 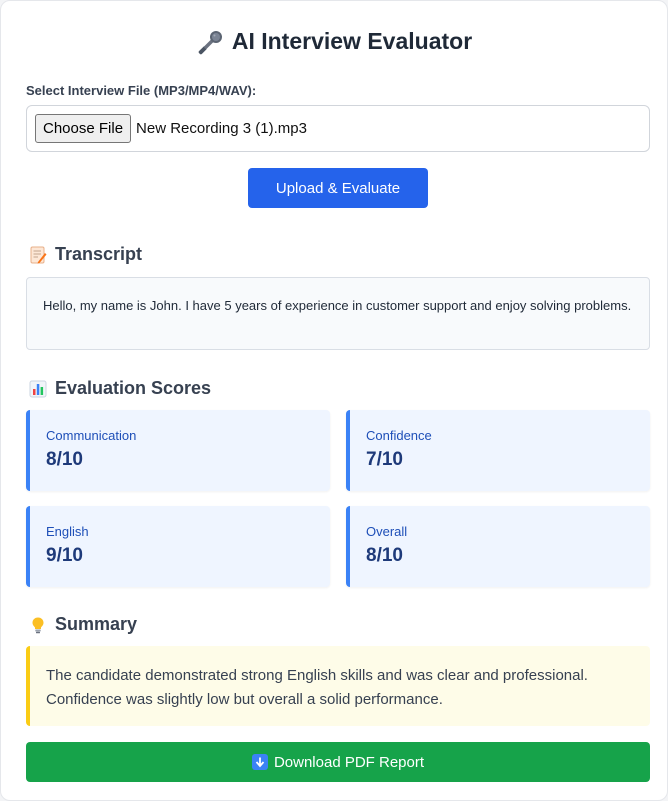 I want to click on summary-heading: Summary, so click(x=83, y=624).